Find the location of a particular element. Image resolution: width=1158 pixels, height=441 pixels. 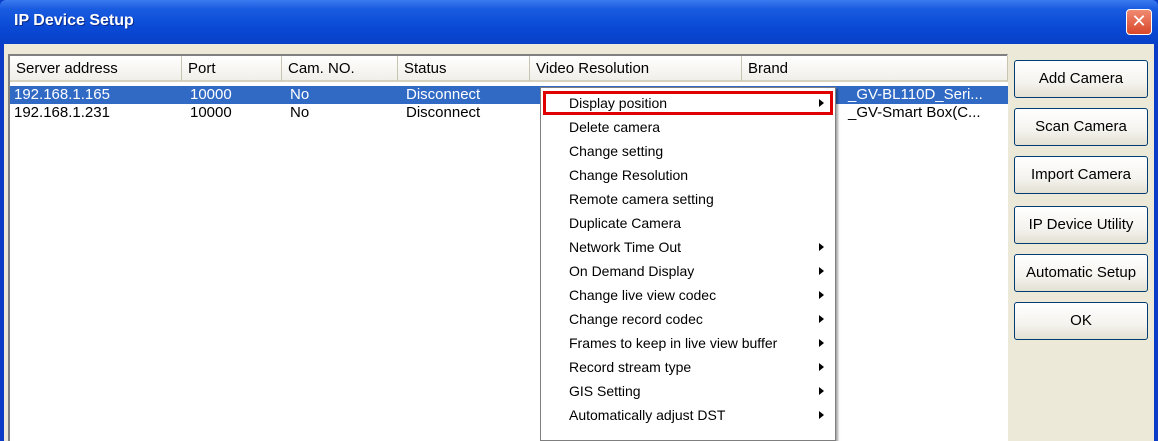

menu-item-label: Duplicate Camera is located at coordinates (625, 223).